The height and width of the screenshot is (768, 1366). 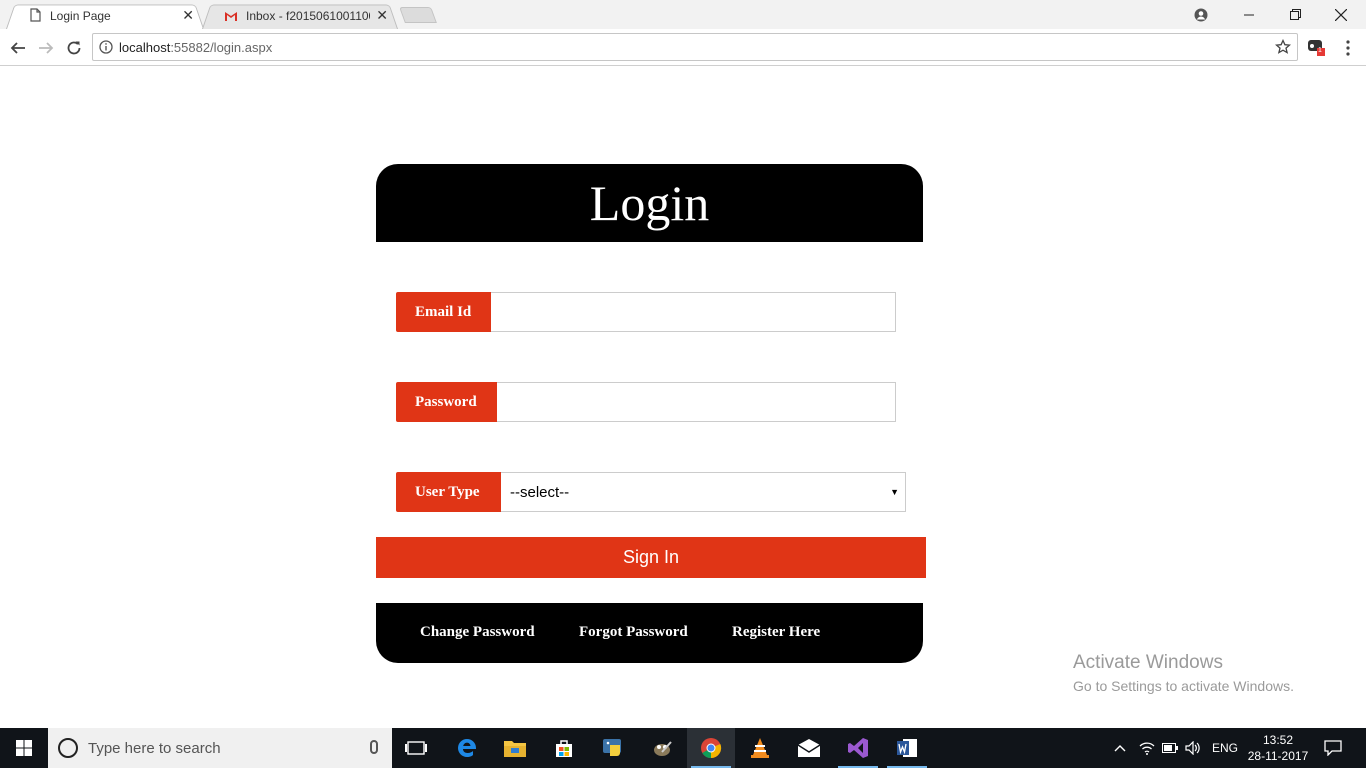 What do you see at coordinates (308, 15) in the screenshot?
I see `tab-title: Inbox - f20150610011007` at bounding box center [308, 15].